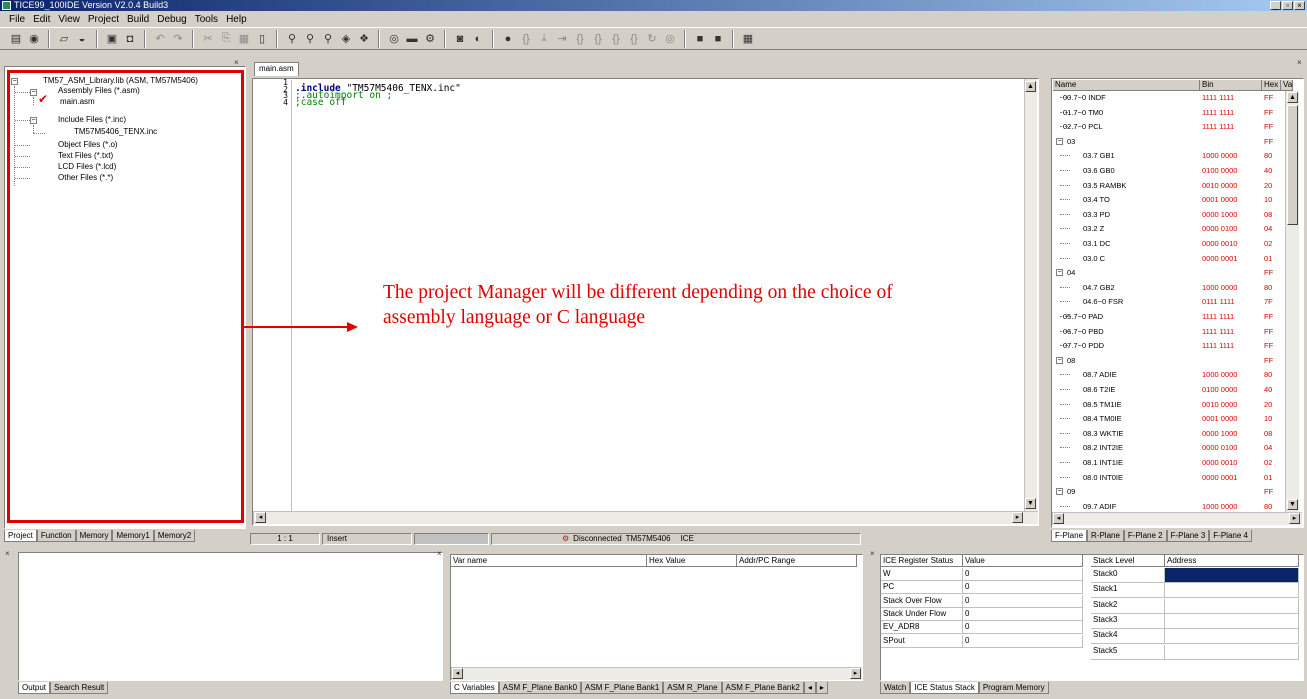 The height and width of the screenshot is (699, 1307). What do you see at coordinates (276, 69) in the screenshot?
I see `editor-tab: main.asm` at bounding box center [276, 69].